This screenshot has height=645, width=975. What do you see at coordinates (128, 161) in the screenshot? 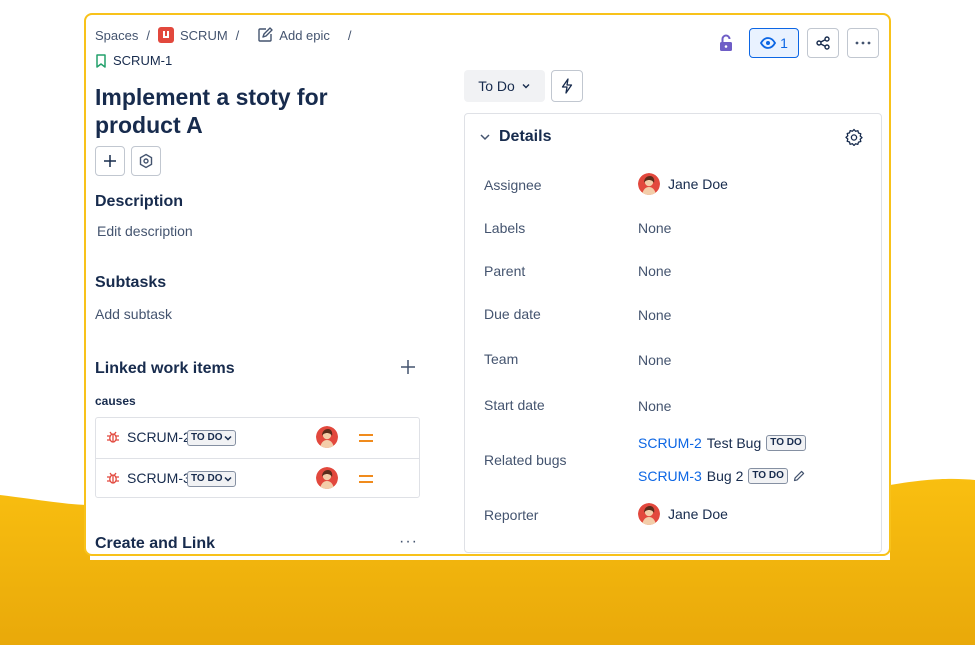
I see `title-actions` at bounding box center [128, 161].